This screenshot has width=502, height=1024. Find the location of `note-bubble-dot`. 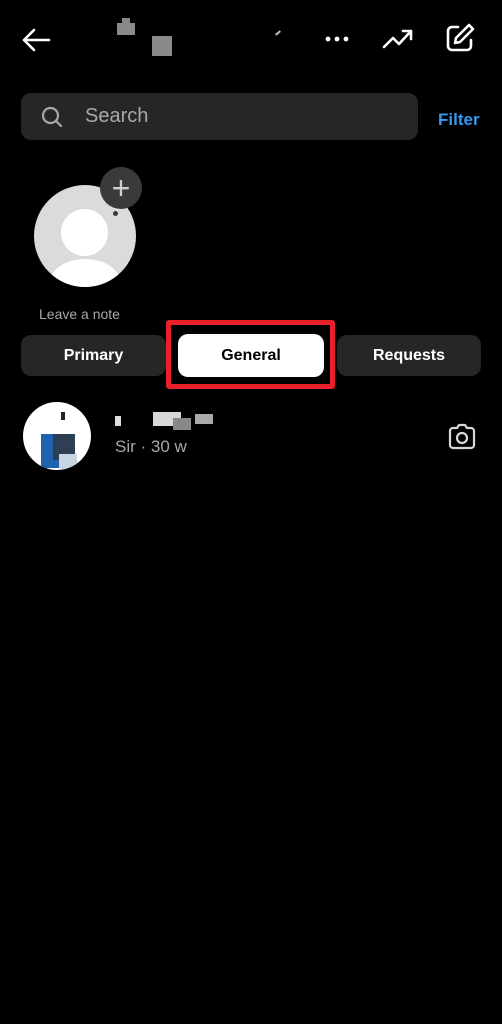

note-bubble-dot is located at coordinates (115, 213).